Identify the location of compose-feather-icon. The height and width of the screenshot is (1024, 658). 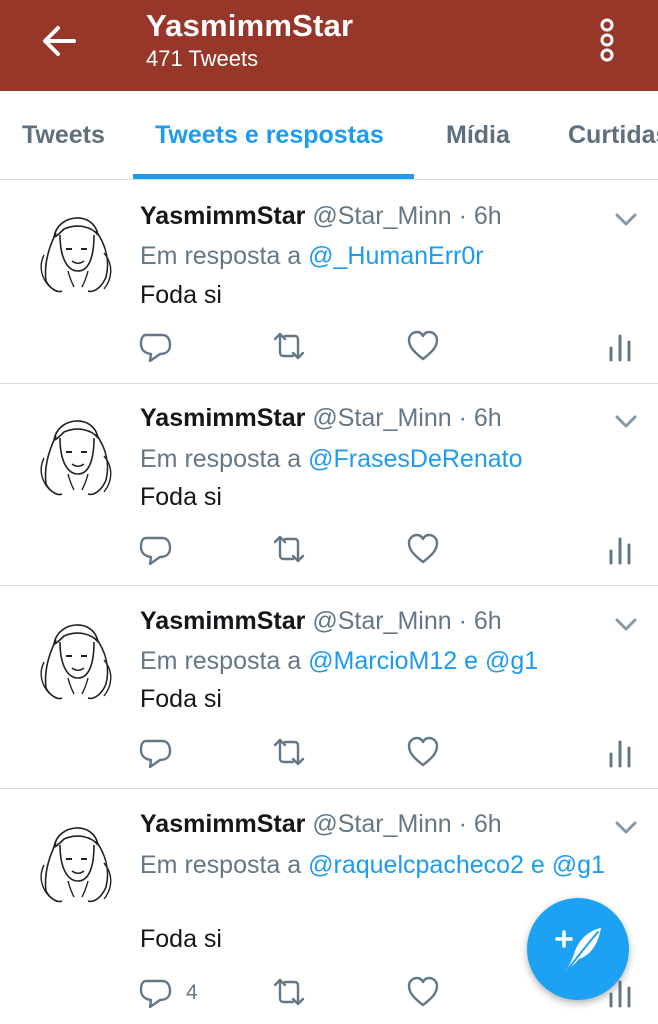
(578, 949).